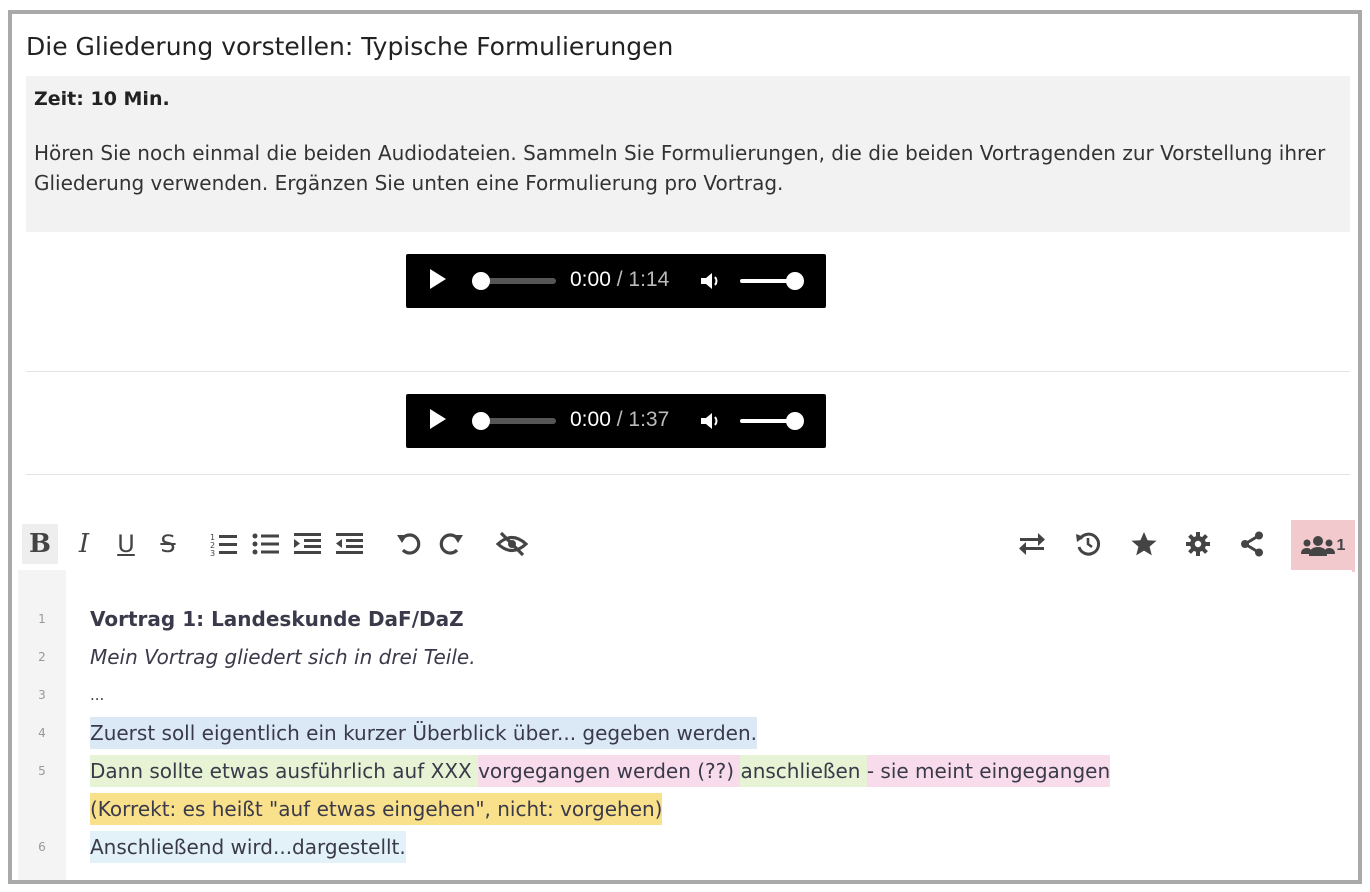 This screenshot has width=1370, height=892. I want to click on redo-icon, so click(451, 544).